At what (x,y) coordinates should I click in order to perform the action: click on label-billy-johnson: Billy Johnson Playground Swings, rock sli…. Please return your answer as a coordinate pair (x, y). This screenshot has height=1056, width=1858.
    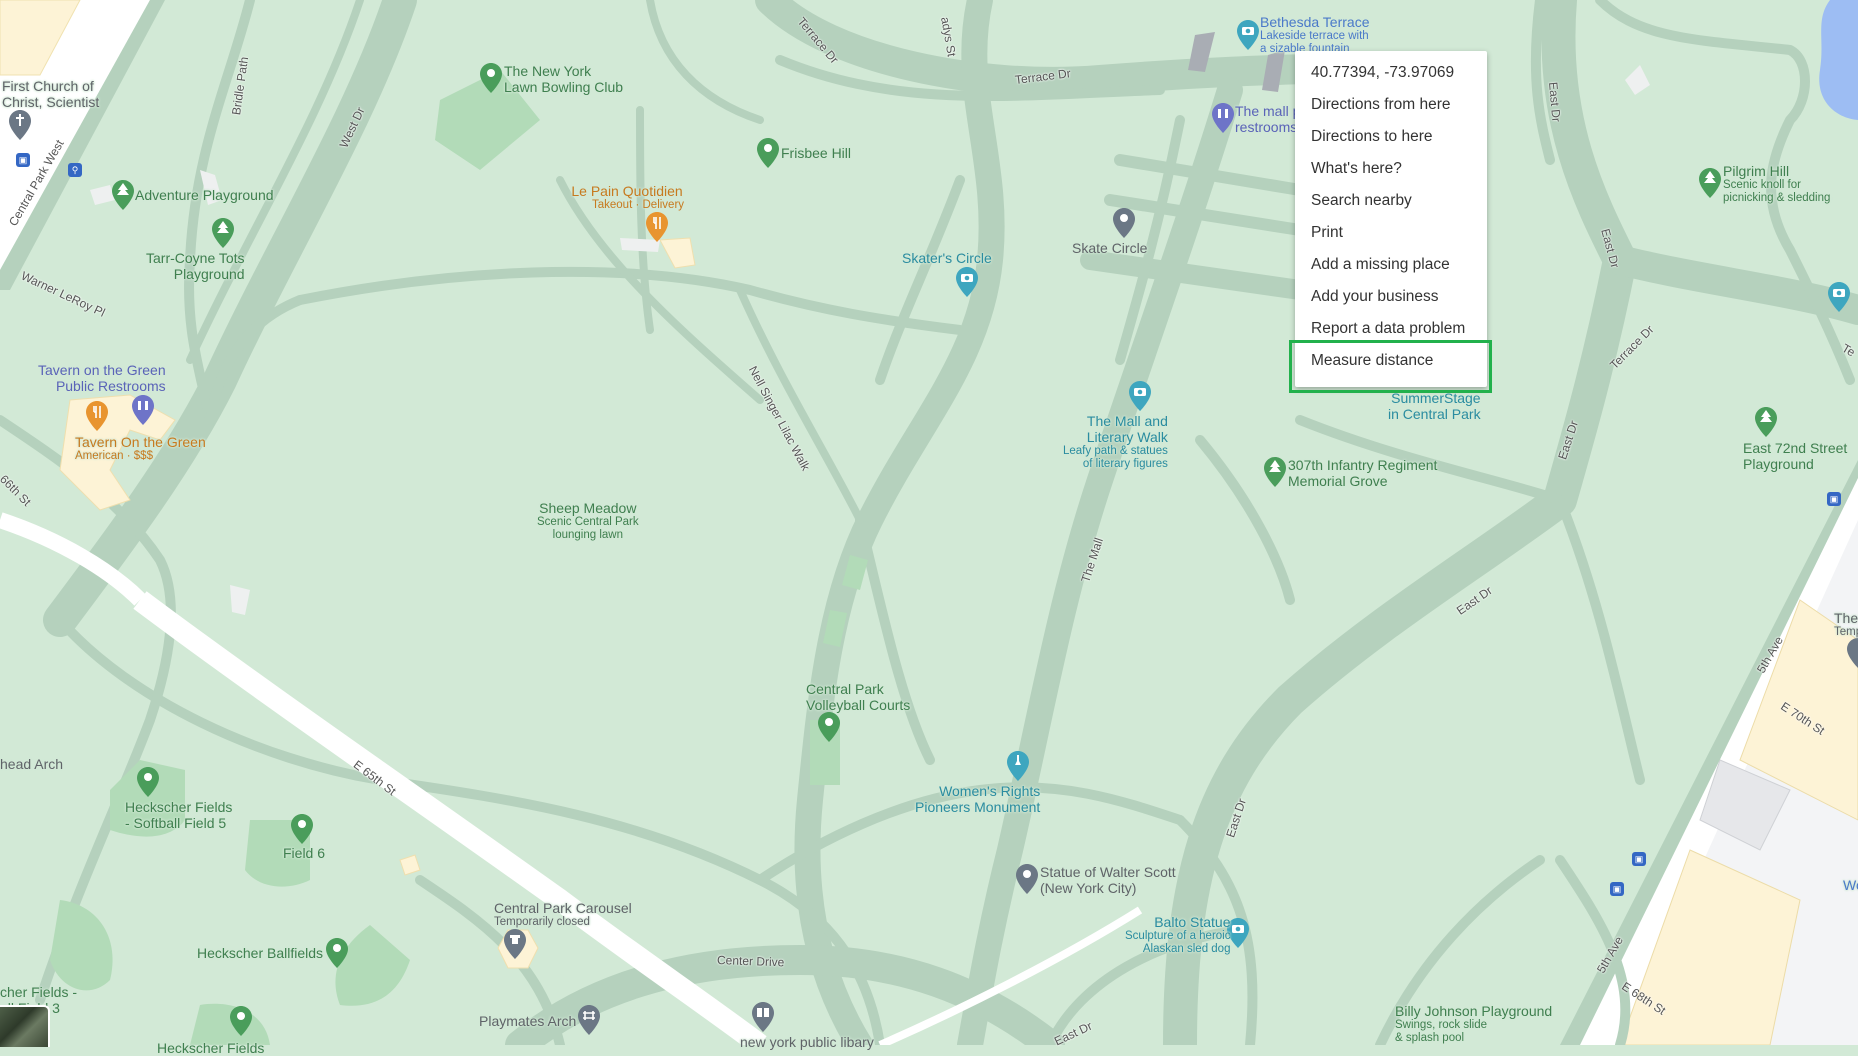
    Looking at the image, I should click on (1473, 1024).